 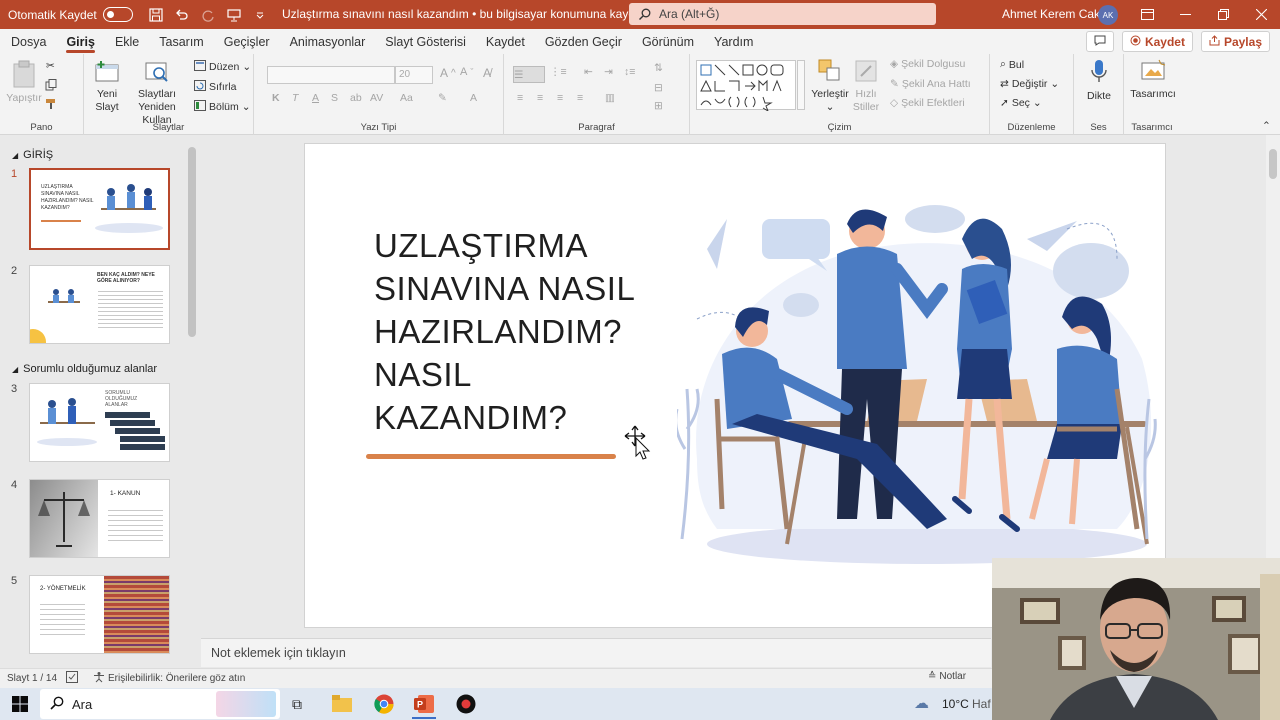 I want to click on tab-animasyonlar: Animasyonlar, so click(x=327, y=41).